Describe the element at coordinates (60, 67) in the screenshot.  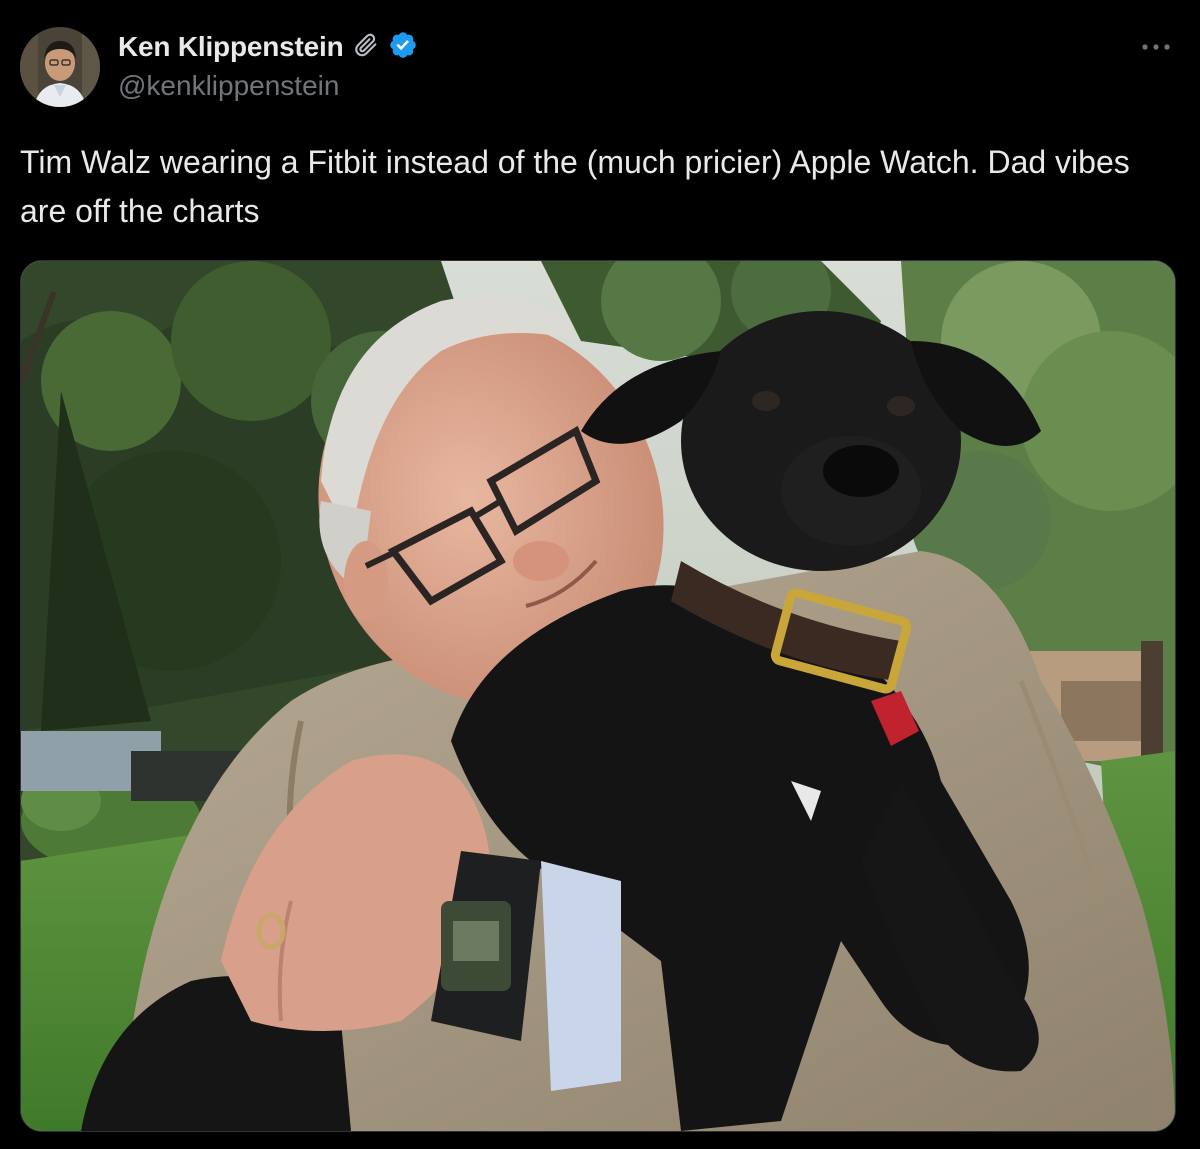
I see `avatar` at that location.